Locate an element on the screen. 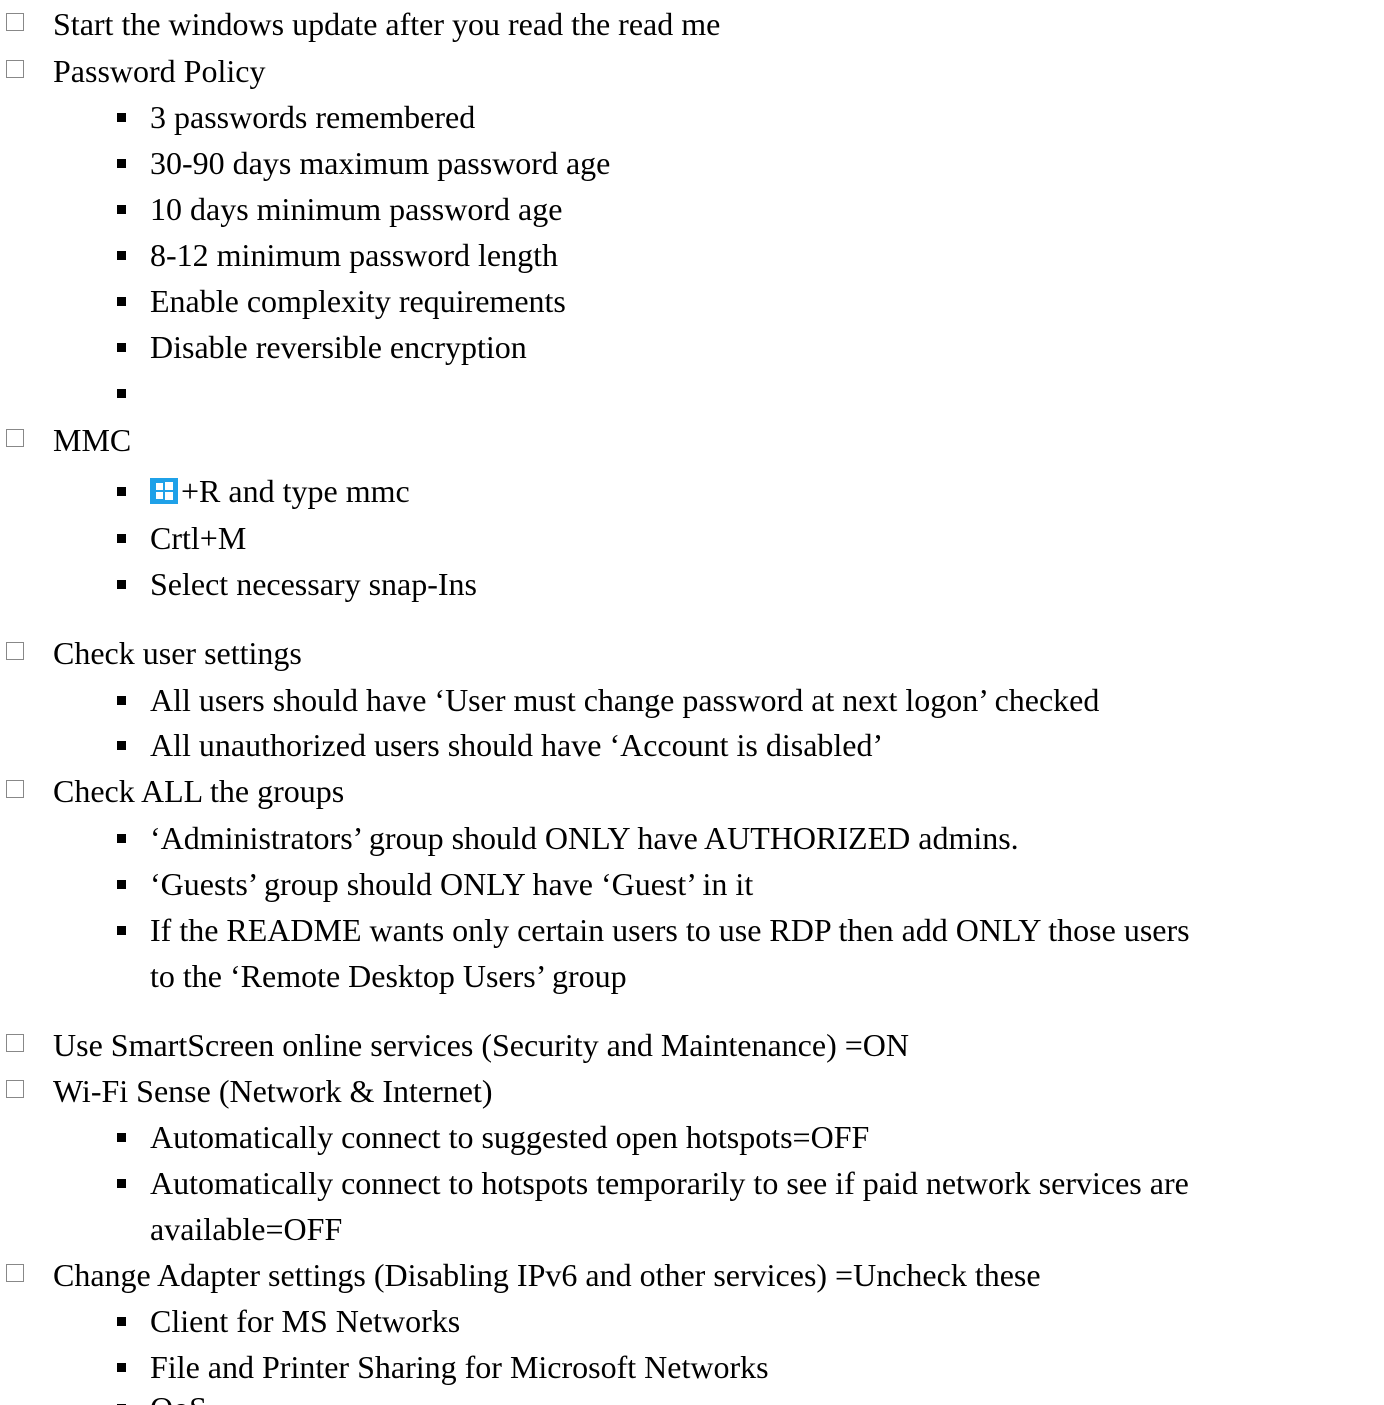  list-item-text: 8-12 minimum password length is located at coordinates (354, 255).